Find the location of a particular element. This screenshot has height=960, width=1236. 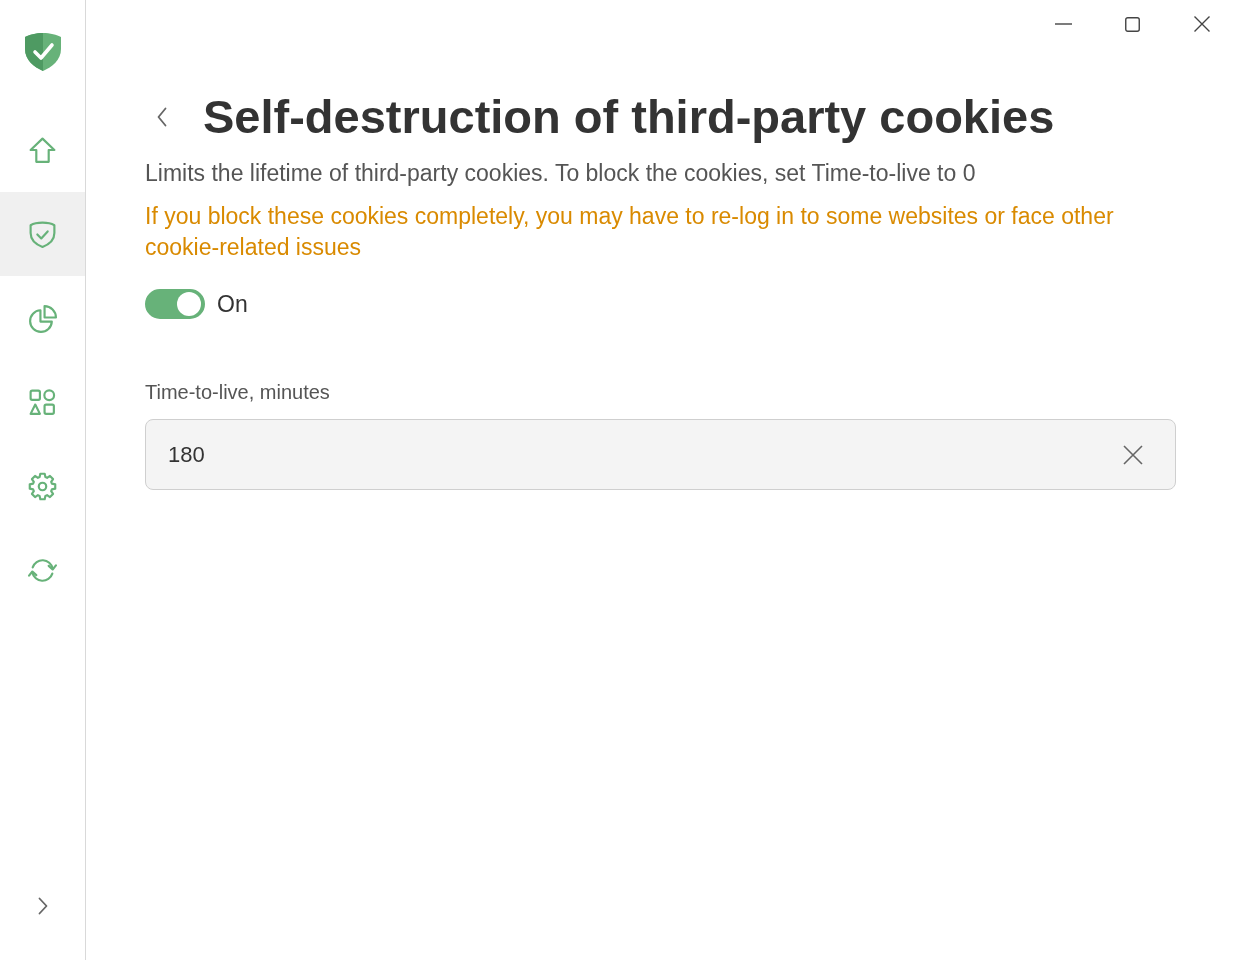

warning-text: If you block these cookies completely, you may have to re-log in to some websites or face other cookie-related issues is located at coordinates (630, 232).